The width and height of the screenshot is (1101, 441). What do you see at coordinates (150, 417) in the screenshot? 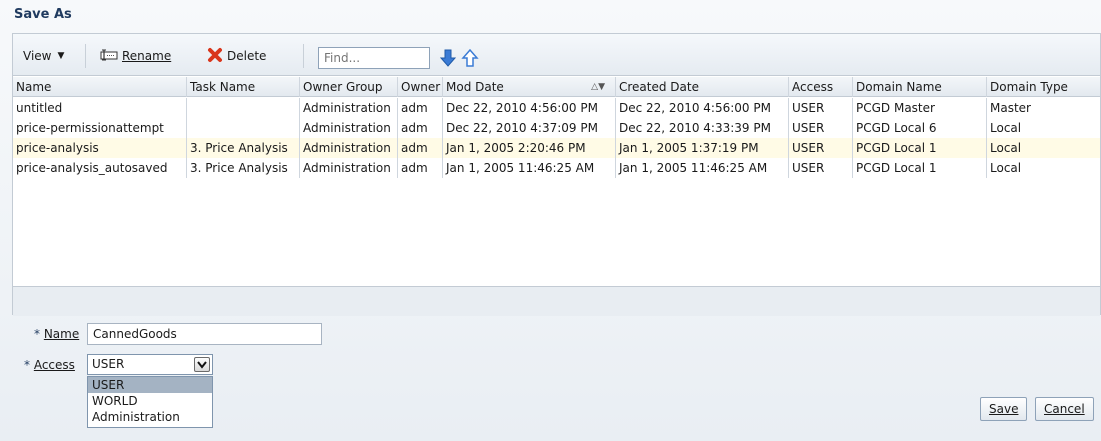
I see `access-option-administration: Administration` at bounding box center [150, 417].